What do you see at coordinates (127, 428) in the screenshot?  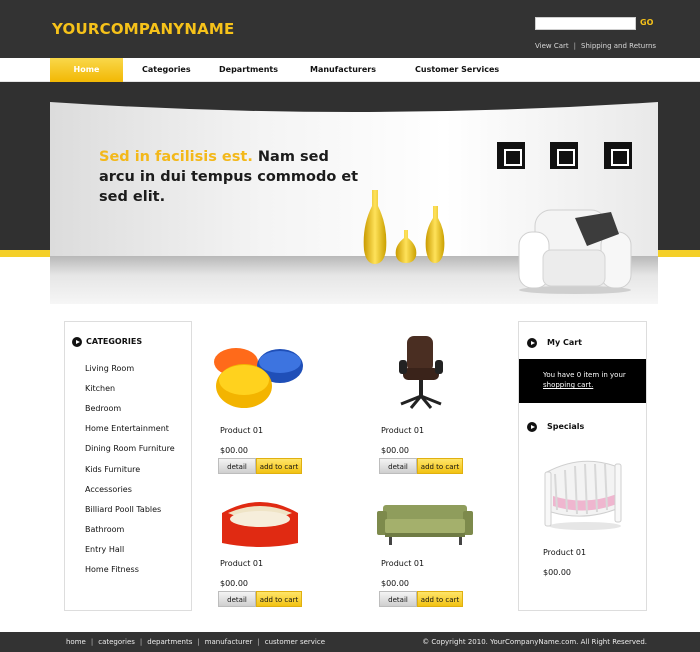 I see `category-home-entertainment: Home Entertainment` at bounding box center [127, 428].